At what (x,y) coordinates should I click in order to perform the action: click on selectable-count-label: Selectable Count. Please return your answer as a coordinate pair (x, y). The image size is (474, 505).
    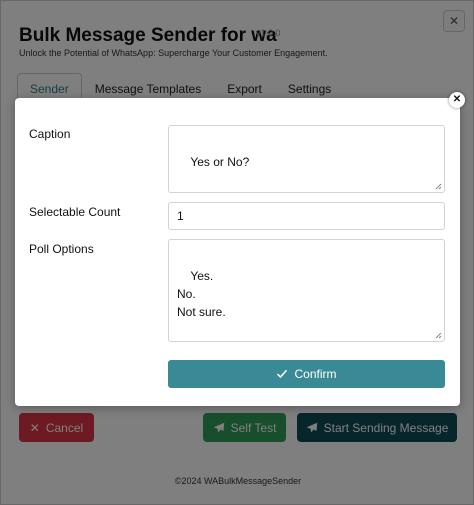
    Looking at the image, I should click on (75, 212).